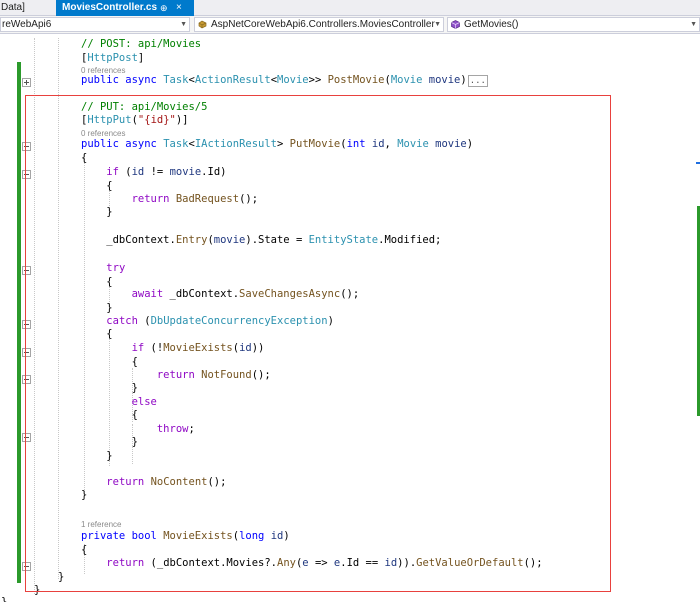 Image resolution: width=700 pixels, height=602 pixels. Describe the element at coordinates (350, 8) in the screenshot. I see `document-tab-strip: Data] MoviesController.cs ⊕ ×` at that location.